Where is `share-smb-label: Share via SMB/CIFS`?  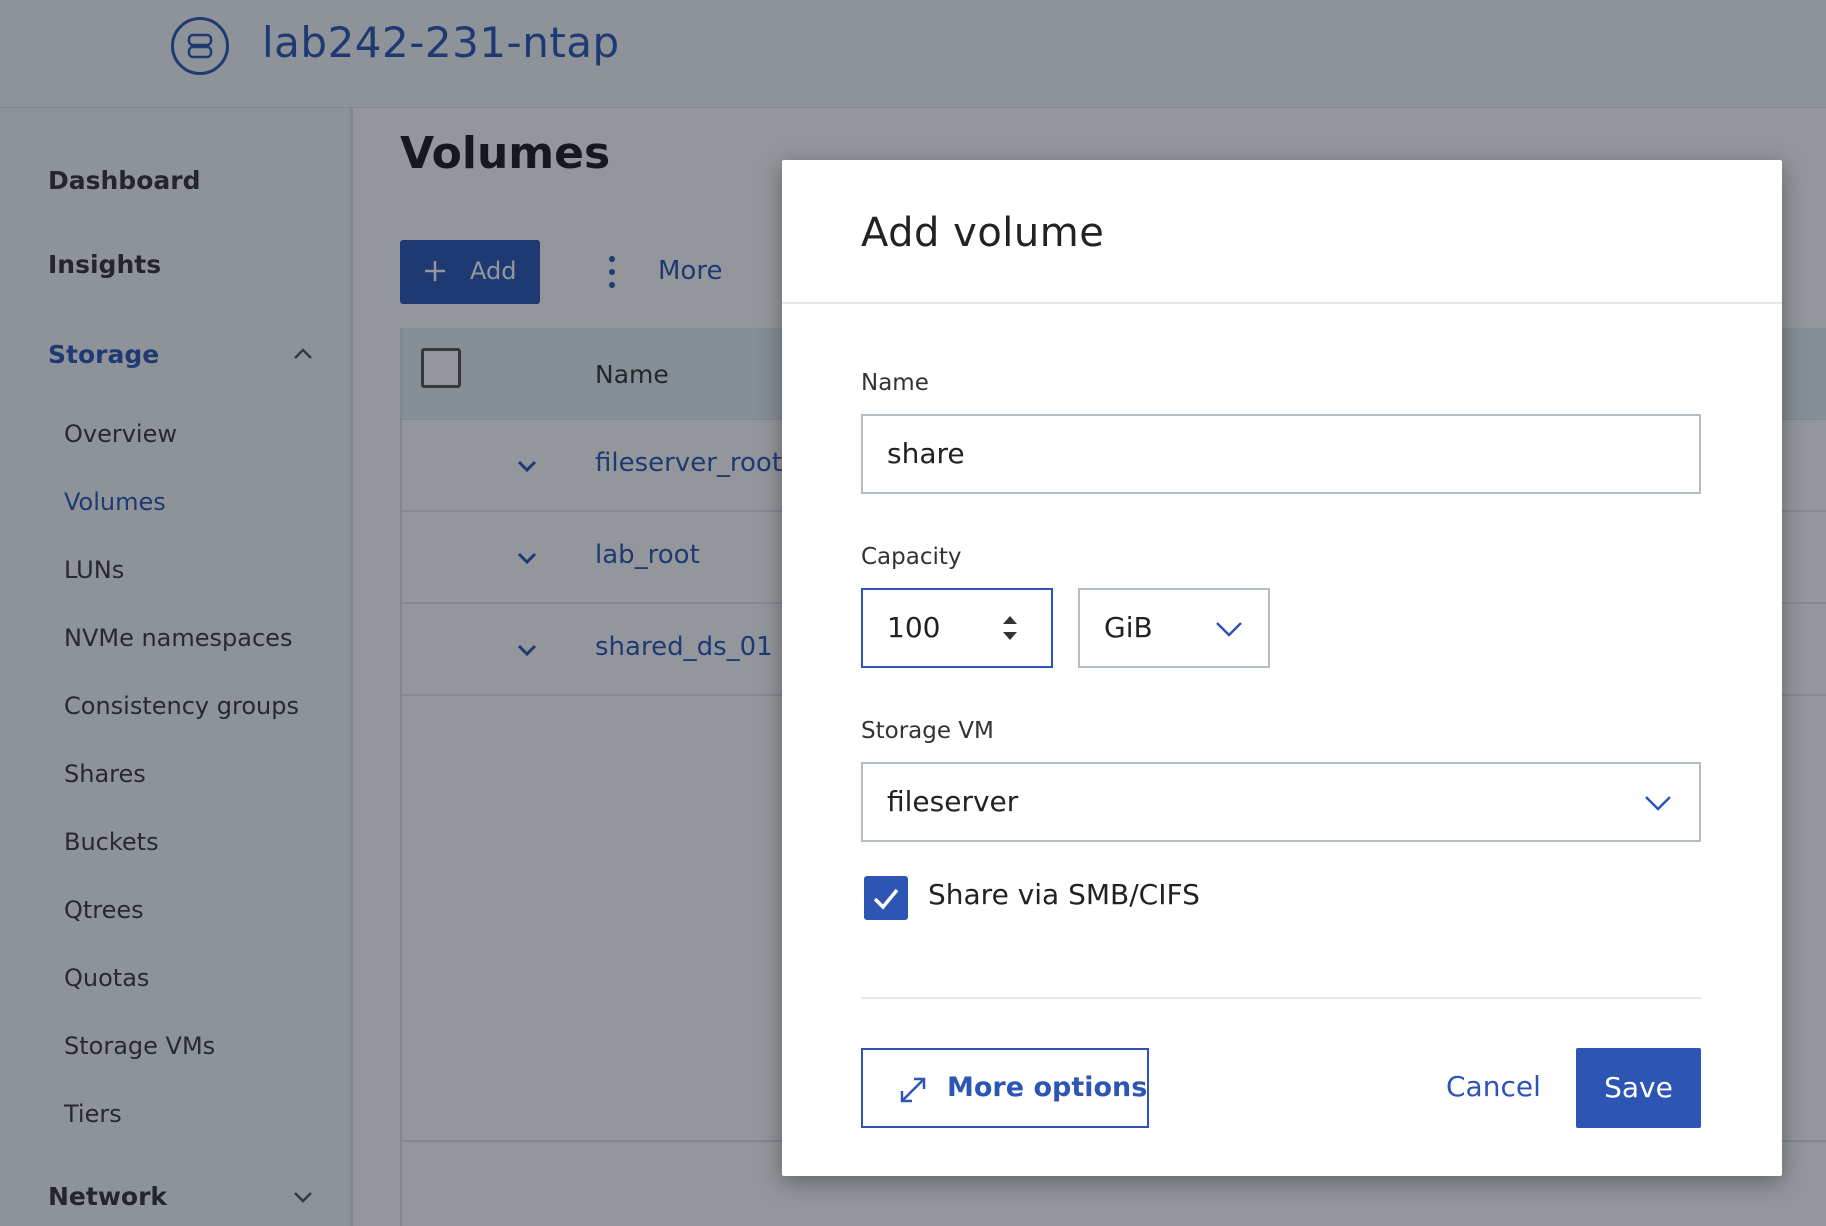
share-smb-label: Share via SMB/CIFS is located at coordinates (1064, 894).